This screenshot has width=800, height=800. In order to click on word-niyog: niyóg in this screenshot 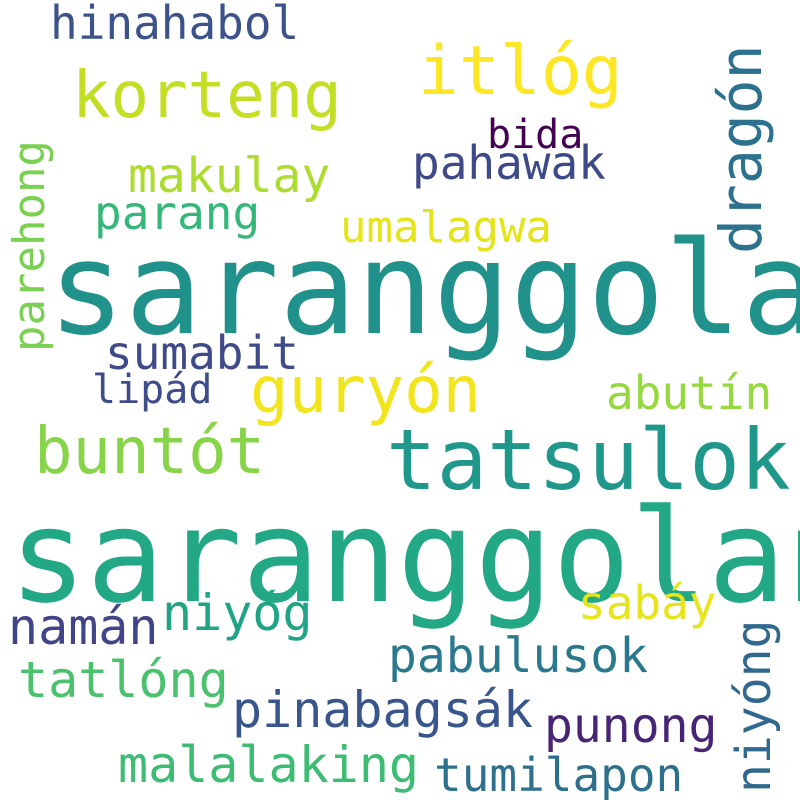, I will do `click(237, 613)`.